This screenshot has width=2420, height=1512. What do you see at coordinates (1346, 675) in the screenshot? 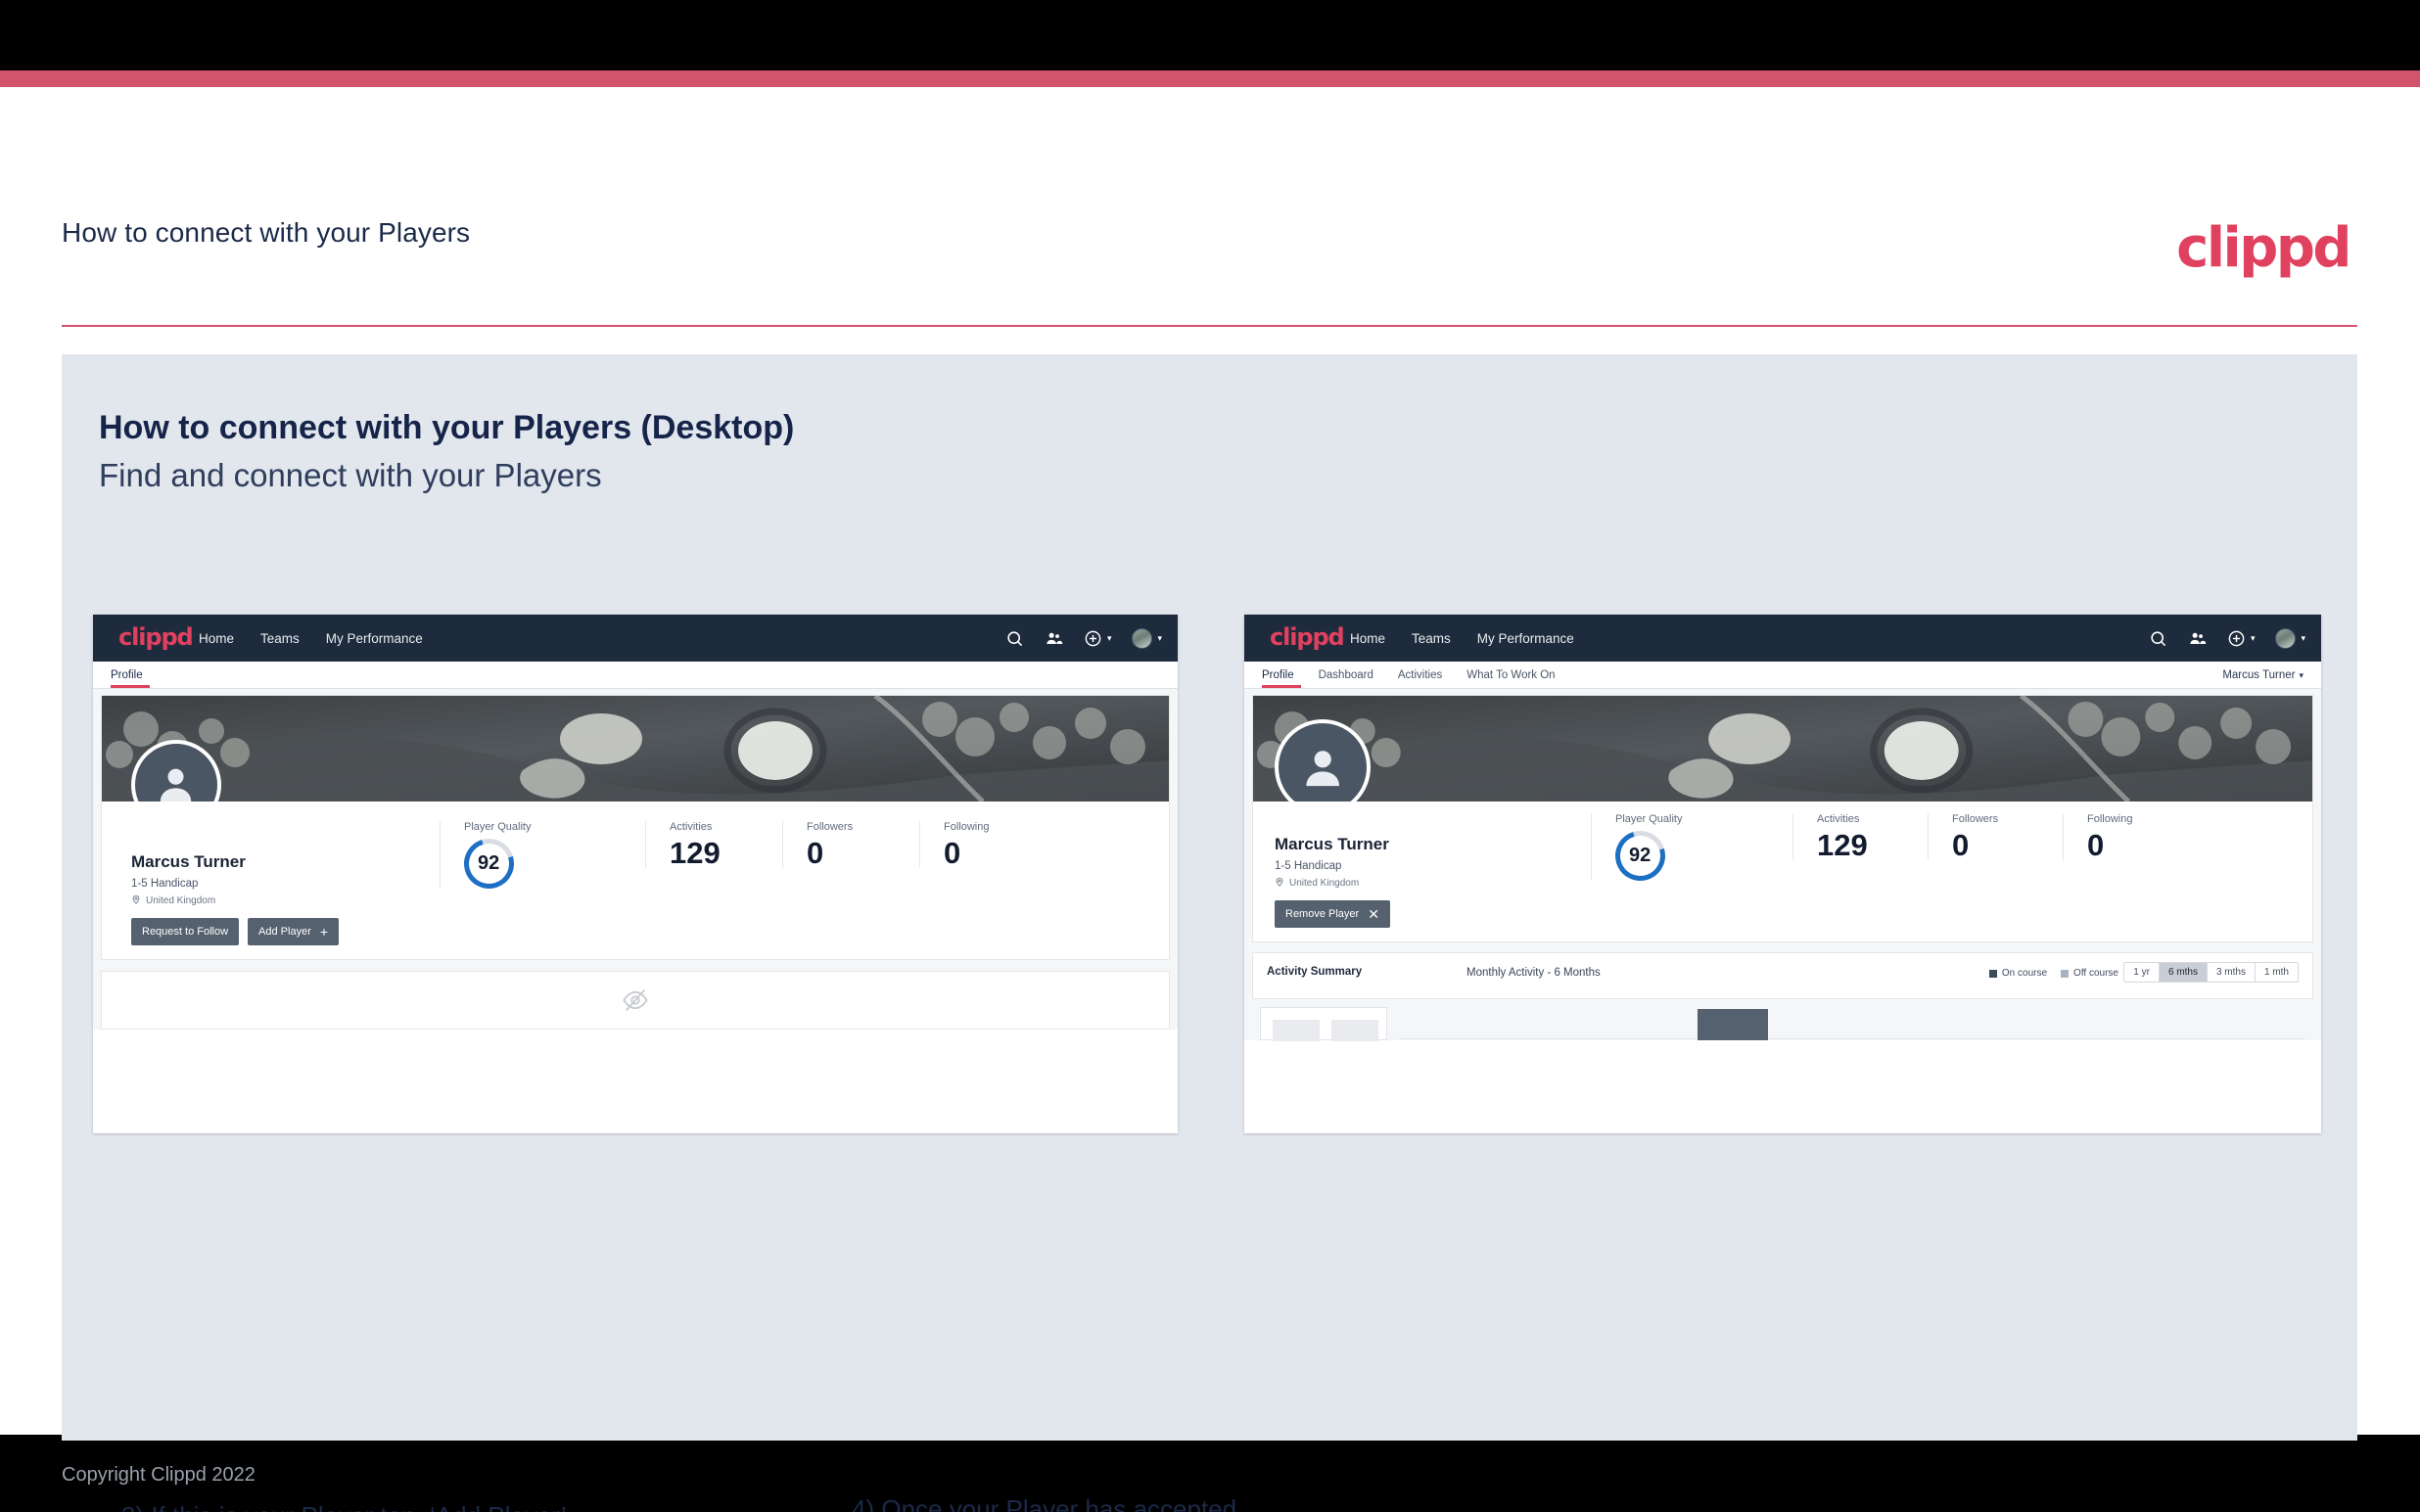
I see `tab-dashboard: Dashboard` at bounding box center [1346, 675].